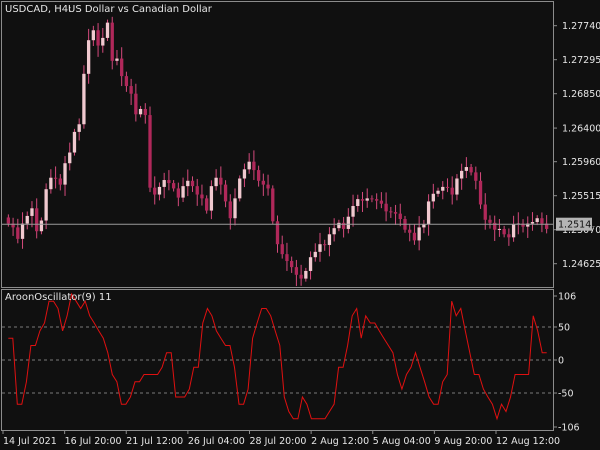 The image size is (600, 450). What do you see at coordinates (581, 196) in the screenshot?
I see `price-tick-label: 1.25515` at bounding box center [581, 196].